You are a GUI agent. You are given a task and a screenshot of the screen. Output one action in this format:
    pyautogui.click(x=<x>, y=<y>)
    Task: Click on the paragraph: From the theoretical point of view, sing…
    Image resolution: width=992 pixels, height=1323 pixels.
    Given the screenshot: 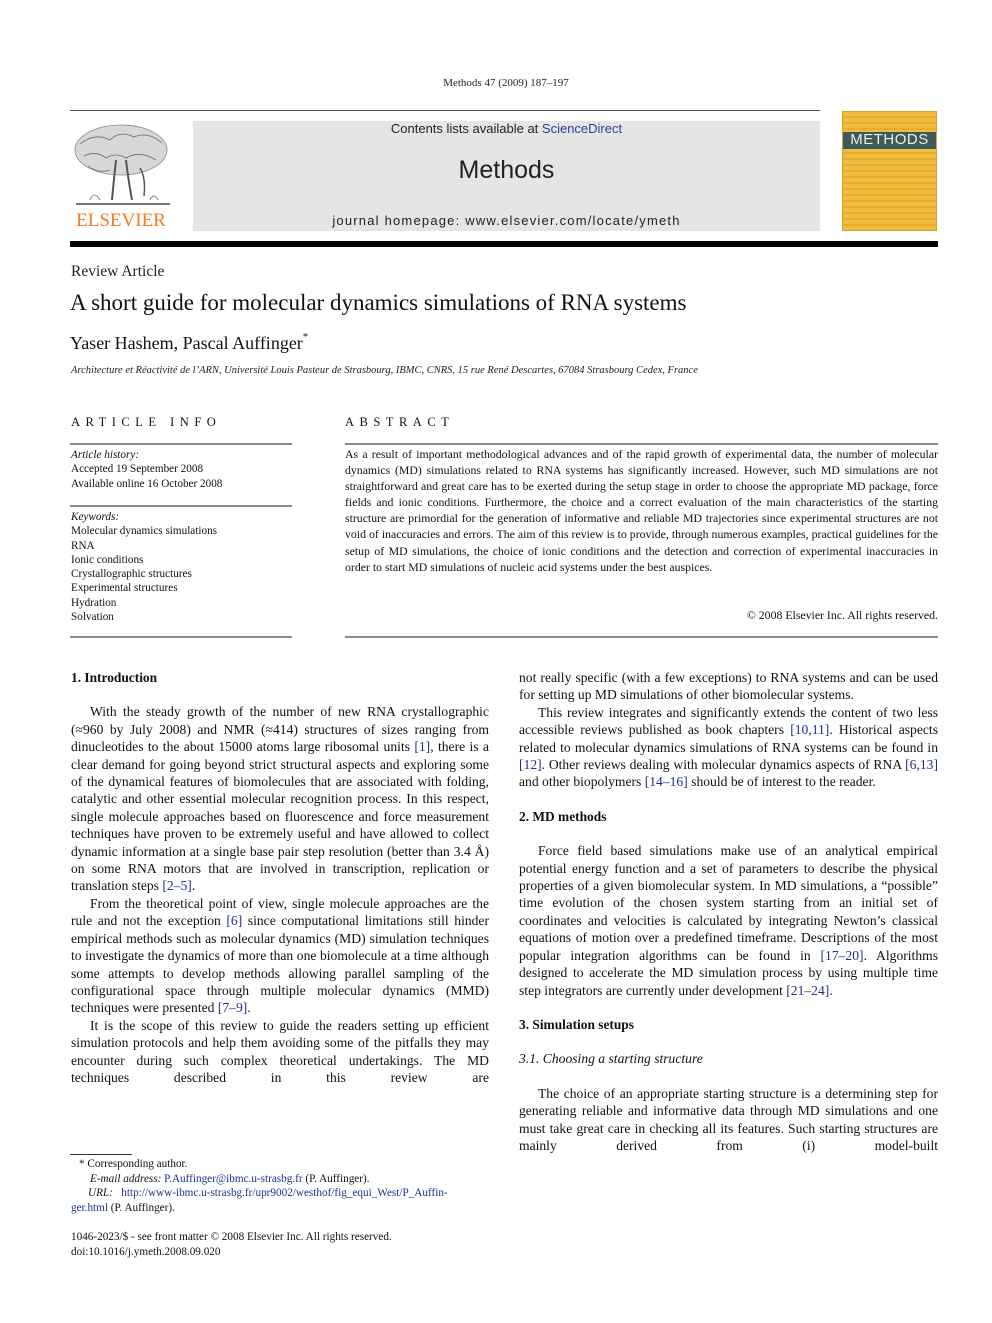 What is the action you would take?
    pyautogui.click(x=280, y=956)
    